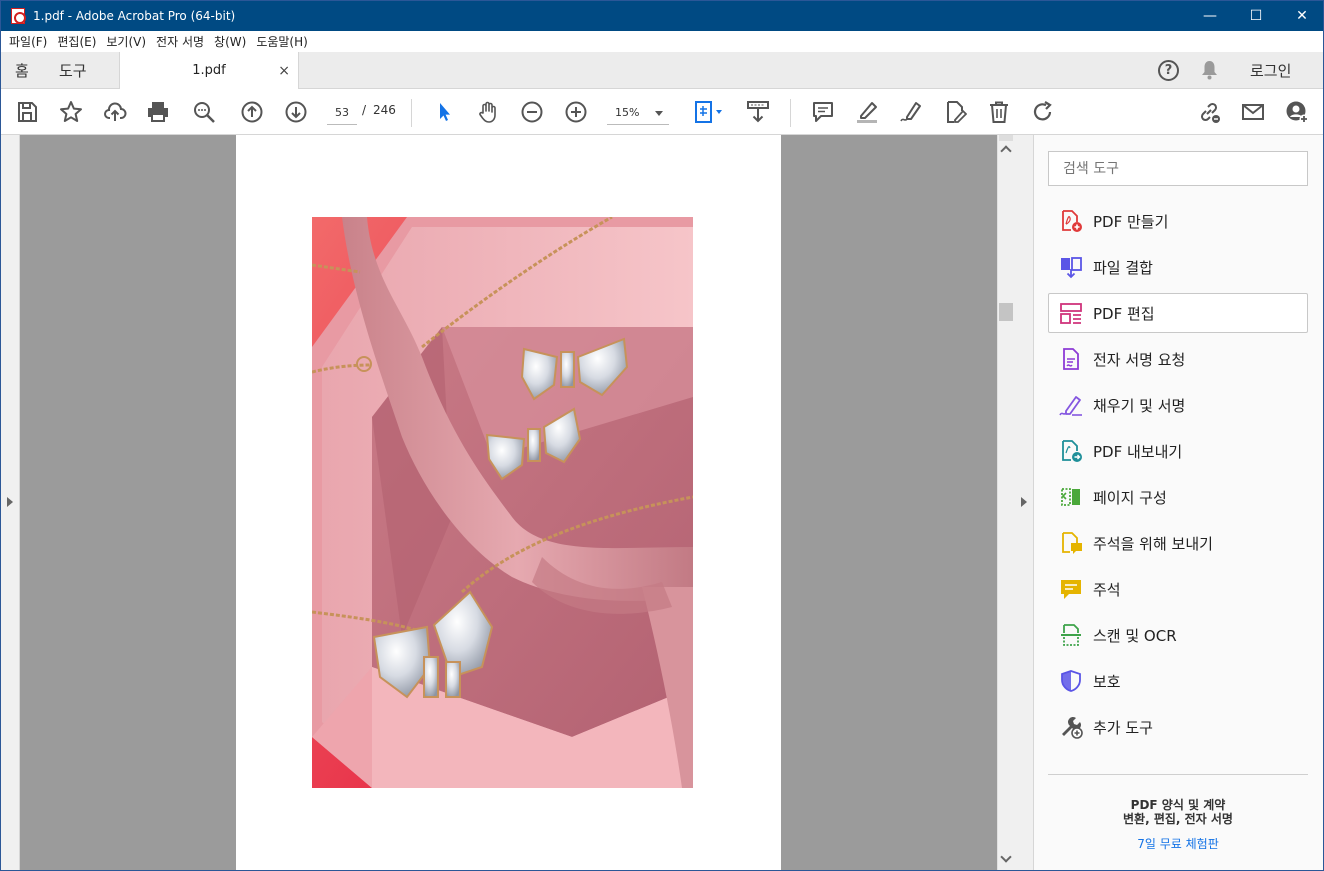 This screenshot has width=1324, height=871. What do you see at coordinates (1209, 70) in the screenshot?
I see `bell-icon` at bounding box center [1209, 70].